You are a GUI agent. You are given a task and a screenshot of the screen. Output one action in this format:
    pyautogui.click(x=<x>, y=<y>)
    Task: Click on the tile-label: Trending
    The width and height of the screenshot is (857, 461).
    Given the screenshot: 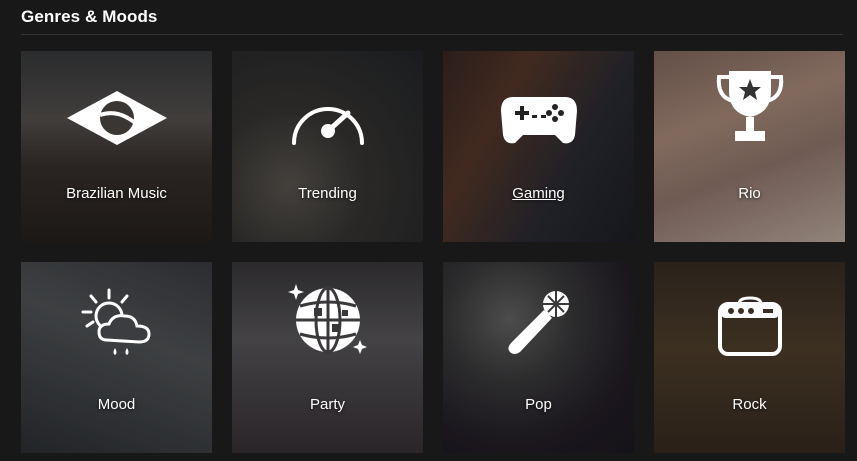 What is the action you would take?
    pyautogui.click(x=327, y=193)
    